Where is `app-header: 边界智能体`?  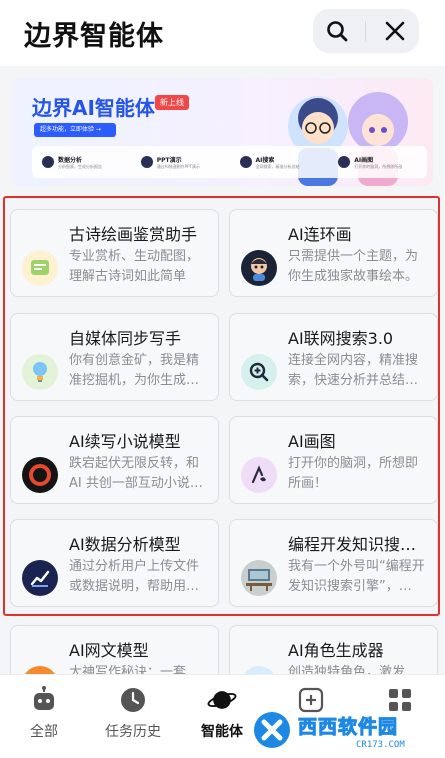 app-header: 边界智能体 is located at coordinates (222, 33).